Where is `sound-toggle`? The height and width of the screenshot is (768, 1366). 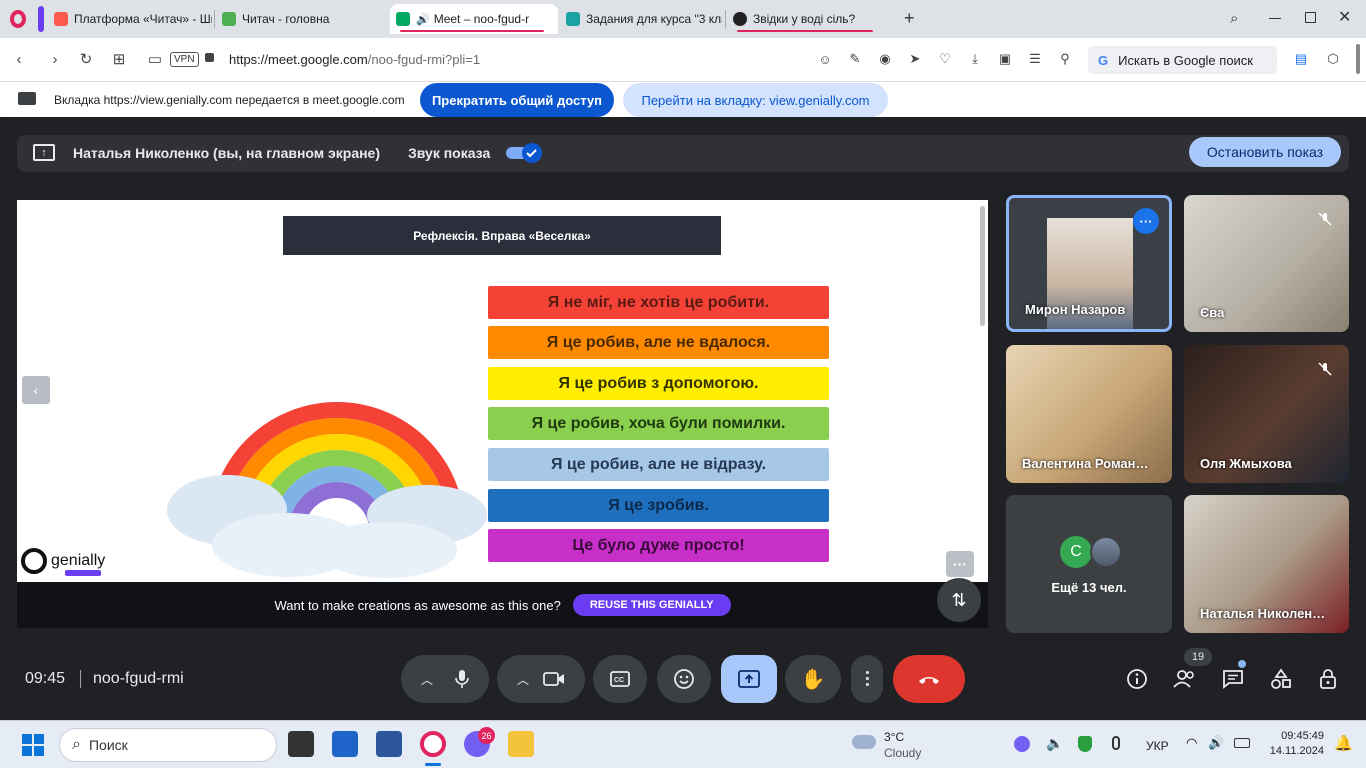
sound-toggle is located at coordinates (524, 153).